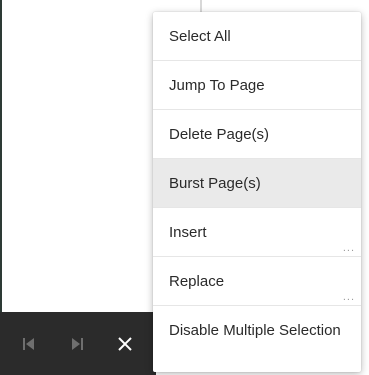 Image resolution: width=369 pixels, height=375 pixels. I want to click on menu-item-delete-pages: Delete Page(s), so click(257, 134).